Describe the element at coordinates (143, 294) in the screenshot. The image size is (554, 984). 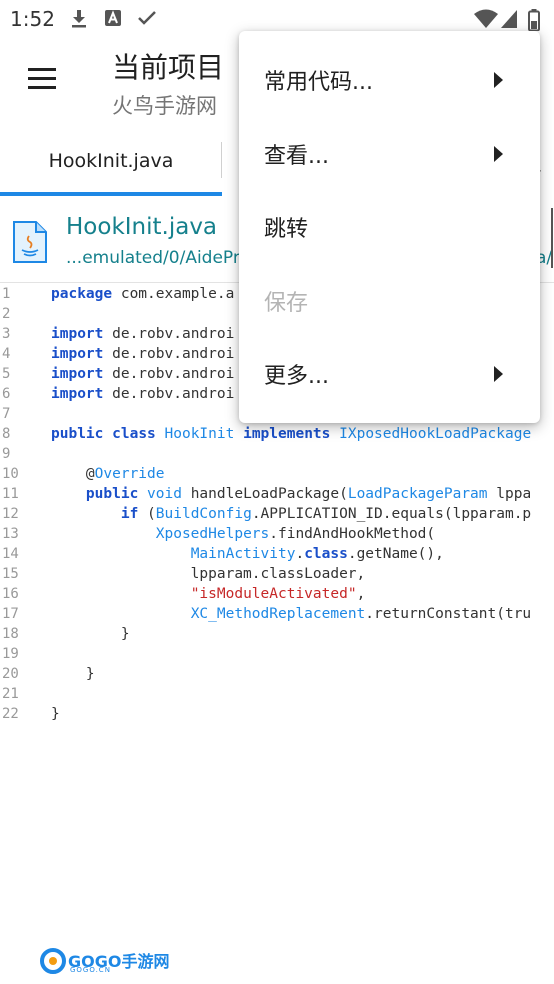
I see `code-text: package com.example.a` at that location.